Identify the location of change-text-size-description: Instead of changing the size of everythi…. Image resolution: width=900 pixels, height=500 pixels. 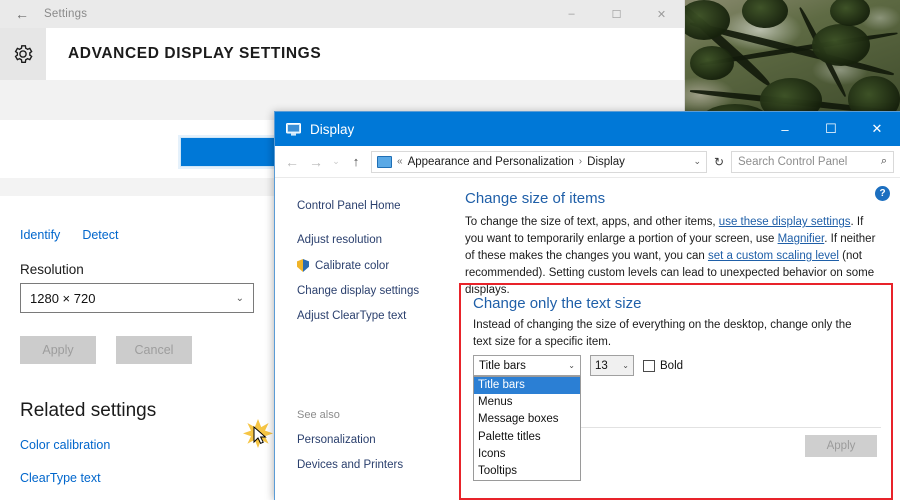
(662, 334).